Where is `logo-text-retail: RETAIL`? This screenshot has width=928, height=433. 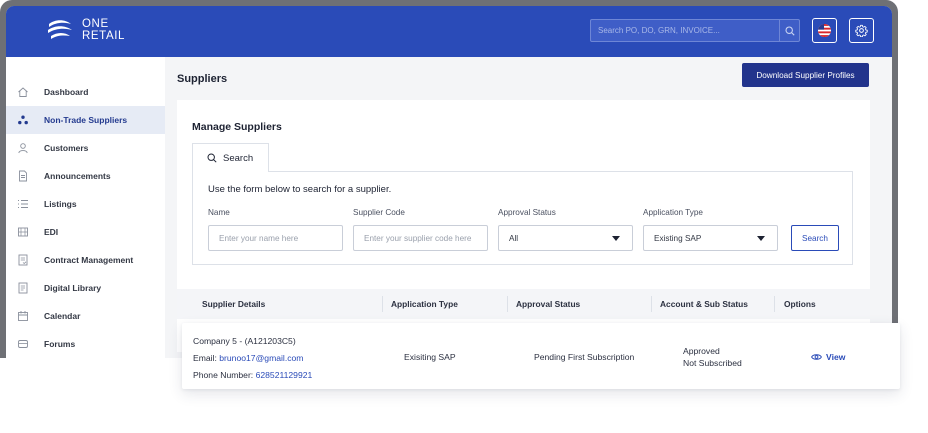
logo-text-retail: RETAIL is located at coordinates (104, 36).